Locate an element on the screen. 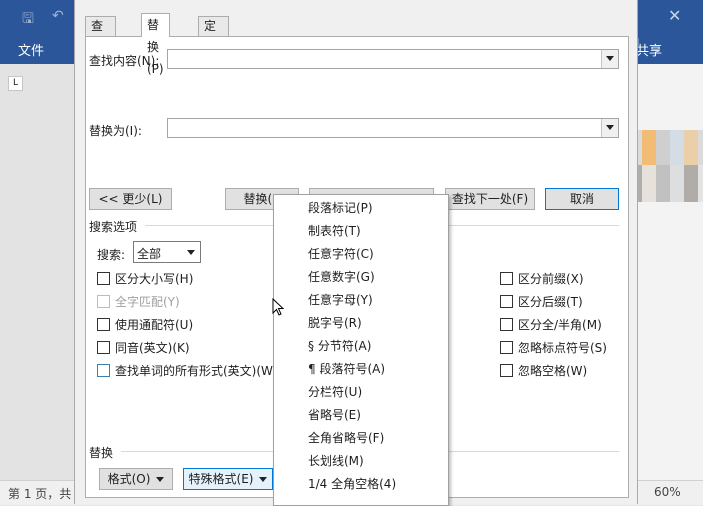 The height and width of the screenshot is (506, 703). checkbox-whole-word: 全字匹配(Y) is located at coordinates (138, 302).